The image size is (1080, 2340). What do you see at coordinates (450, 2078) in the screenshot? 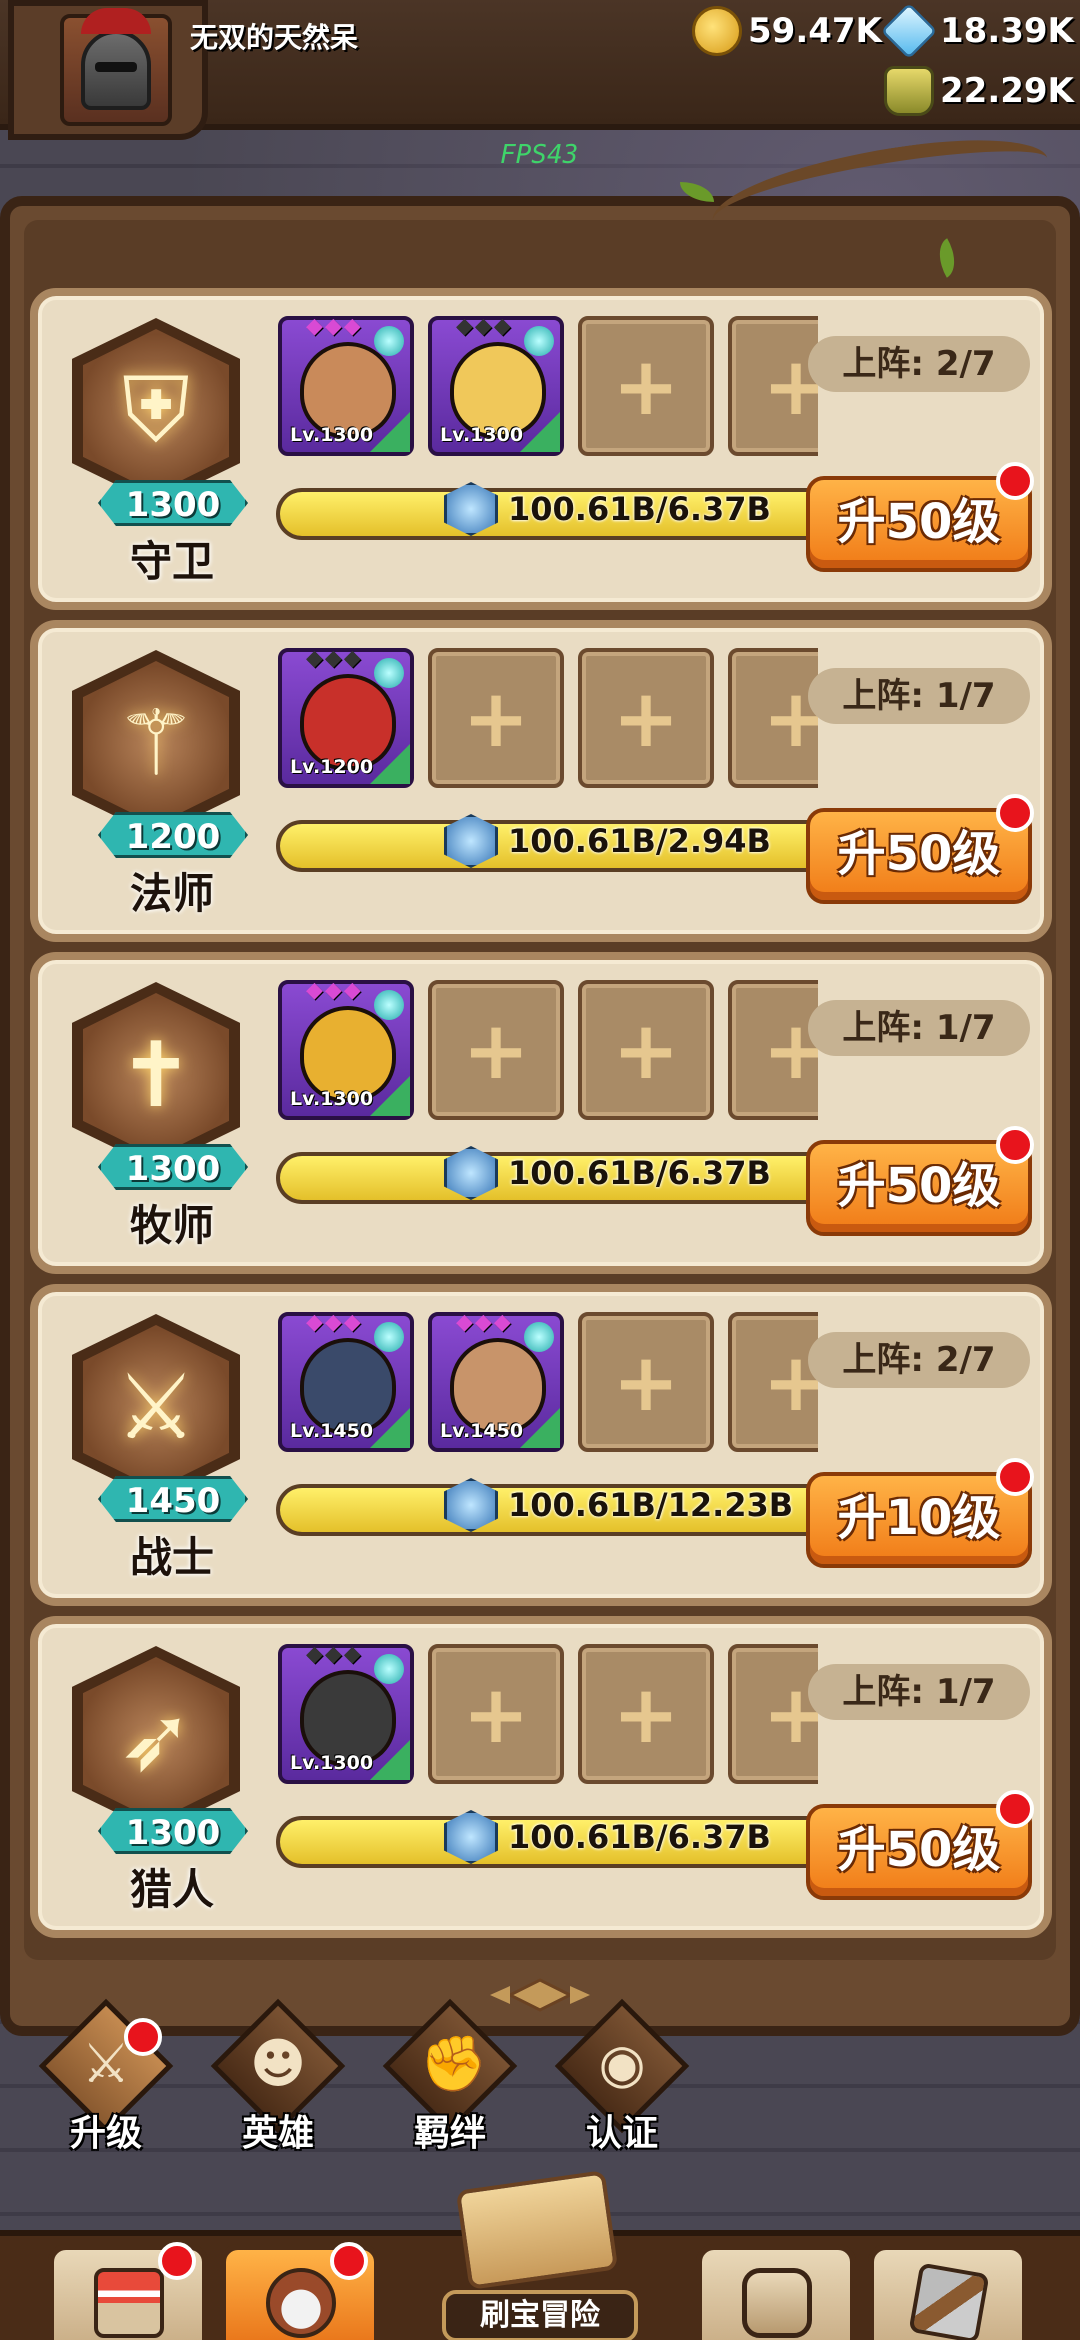
I see `subtab-3: ✊ 羁绊` at bounding box center [450, 2078].